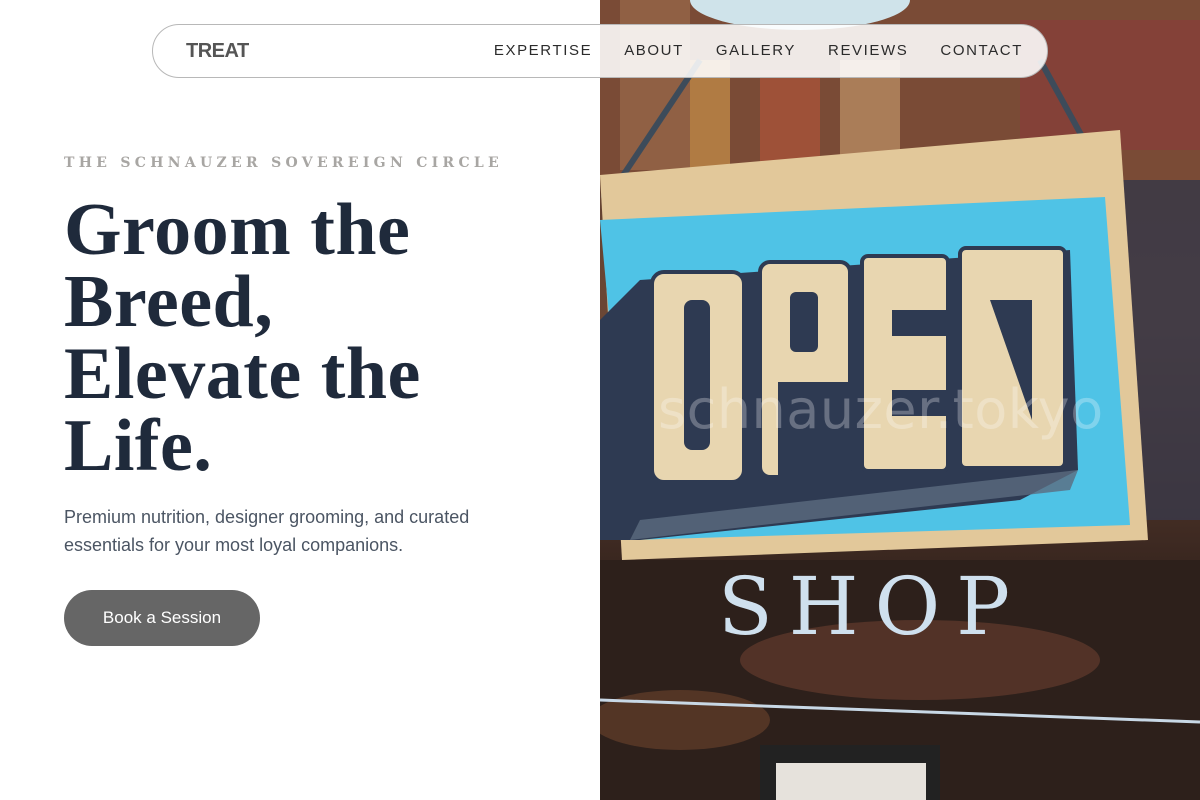 This screenshot has height=800, width=1200. What do you see at coordinates (237, 230) in the screenshot?
I see `headline-line: Groom the` at bounding box center [237, 230].